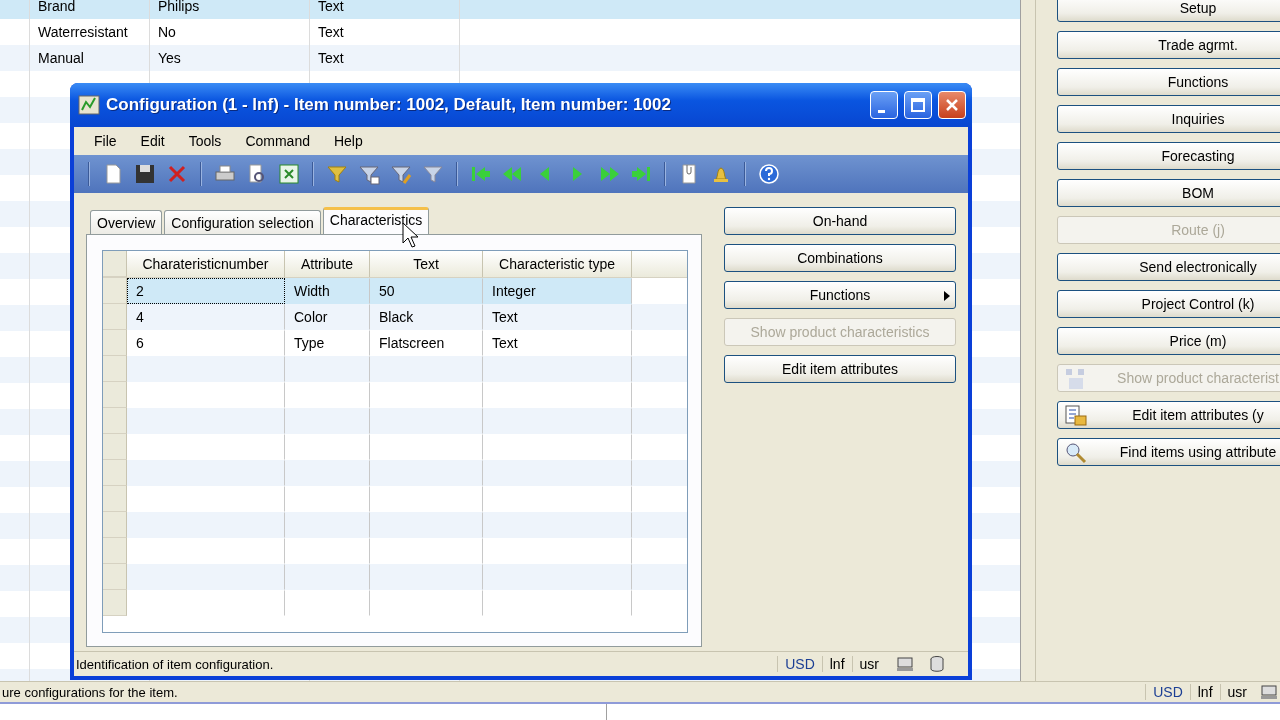  Describe the element at coordinates (206, 291) in the screenshot. I see `table-cell: 2` at that location.